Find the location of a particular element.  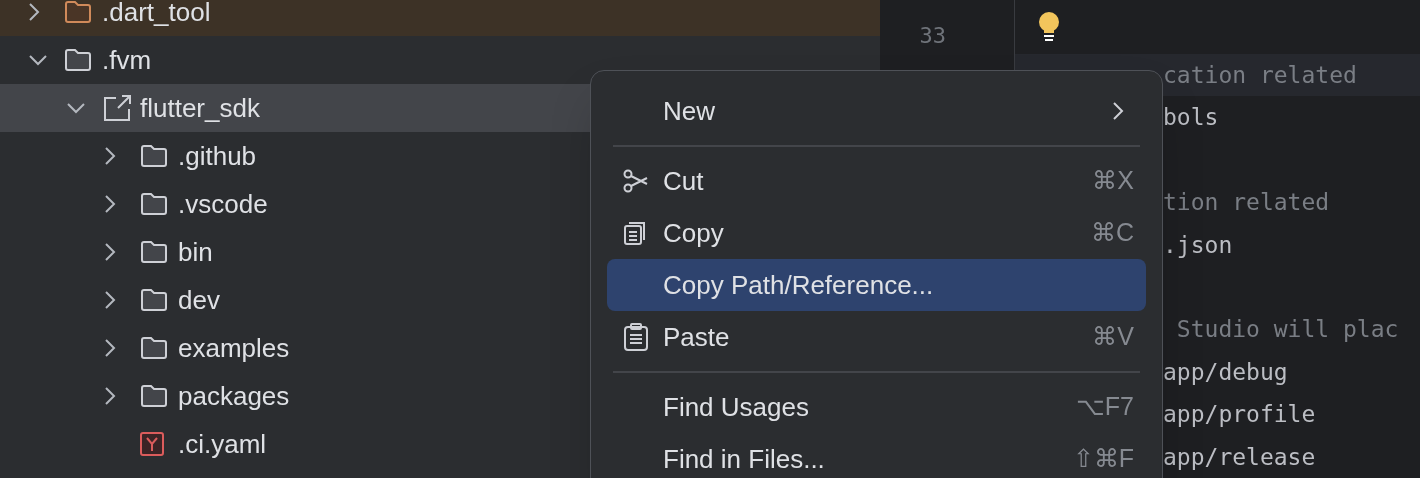

tree-row: .dart_tool is located at coordinates (440, 18).